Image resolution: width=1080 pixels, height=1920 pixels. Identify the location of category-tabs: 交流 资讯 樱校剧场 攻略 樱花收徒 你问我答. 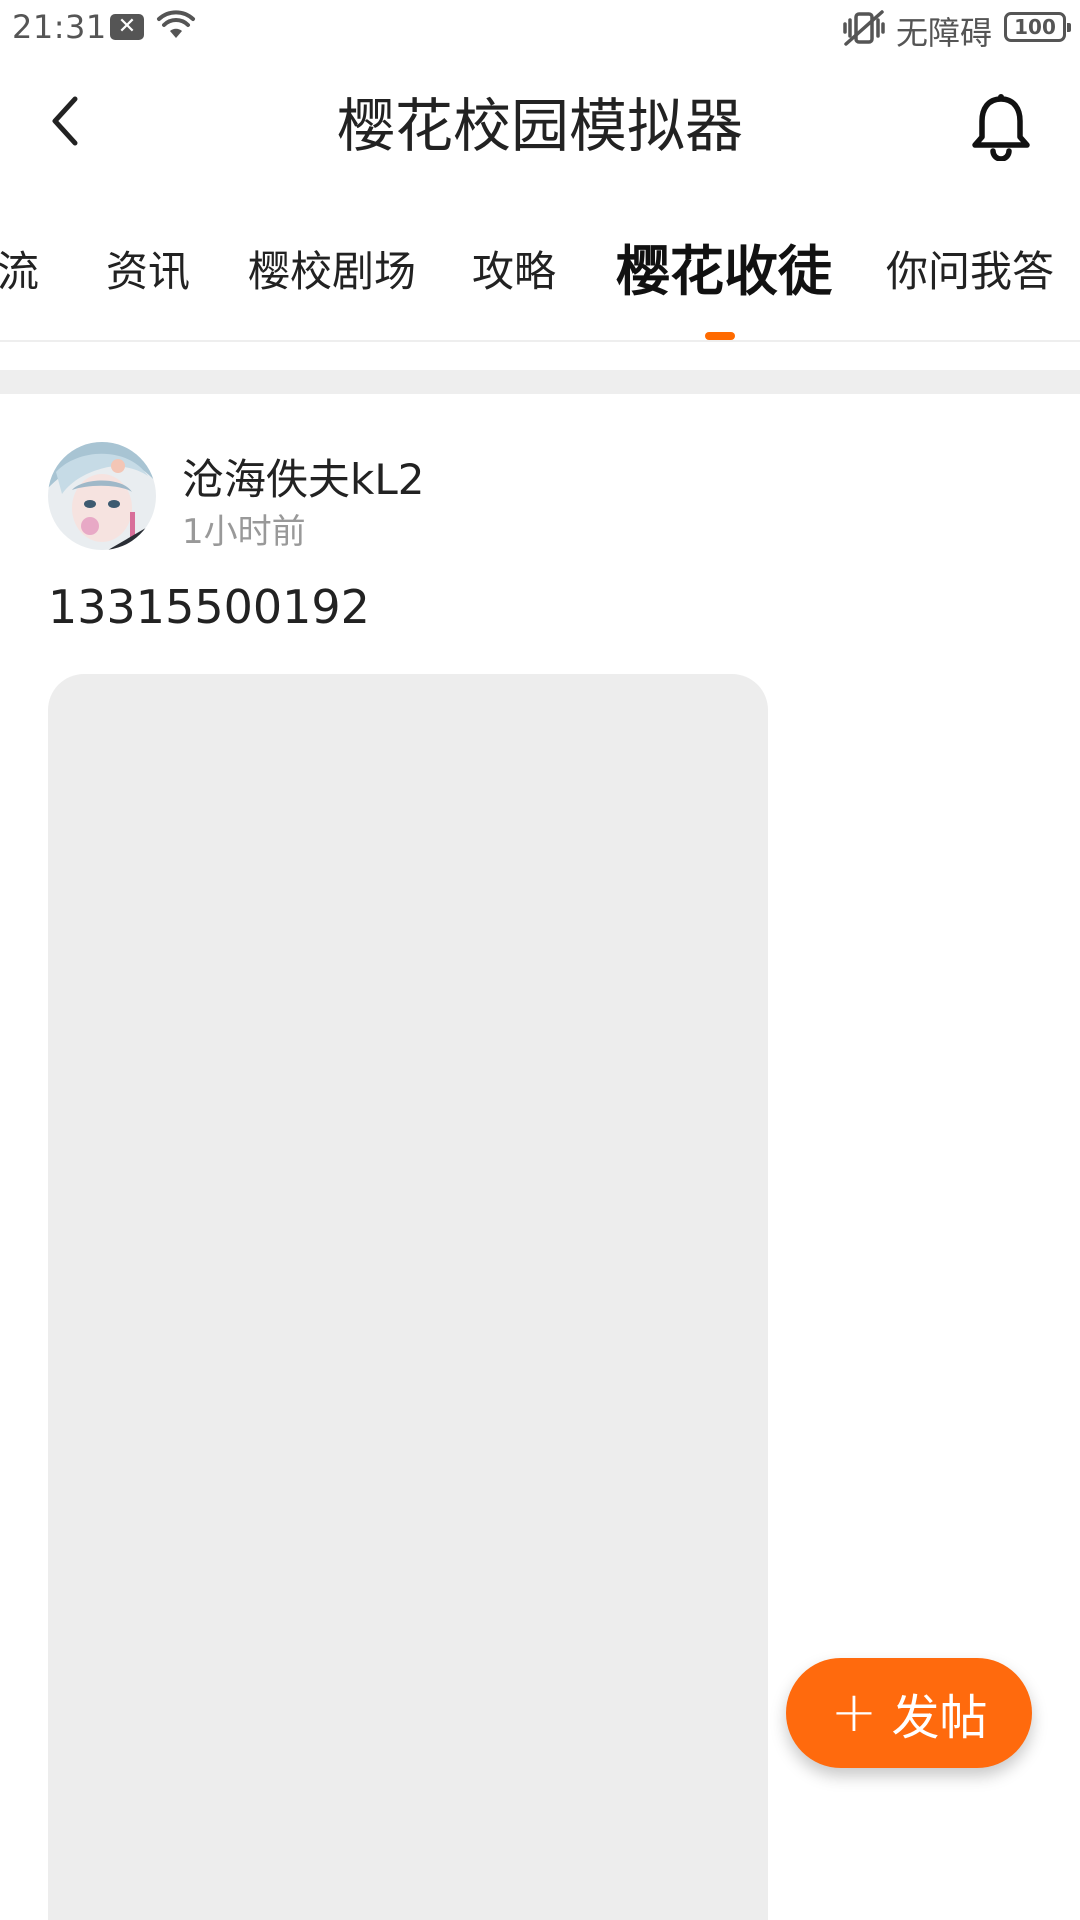
(540, 284).